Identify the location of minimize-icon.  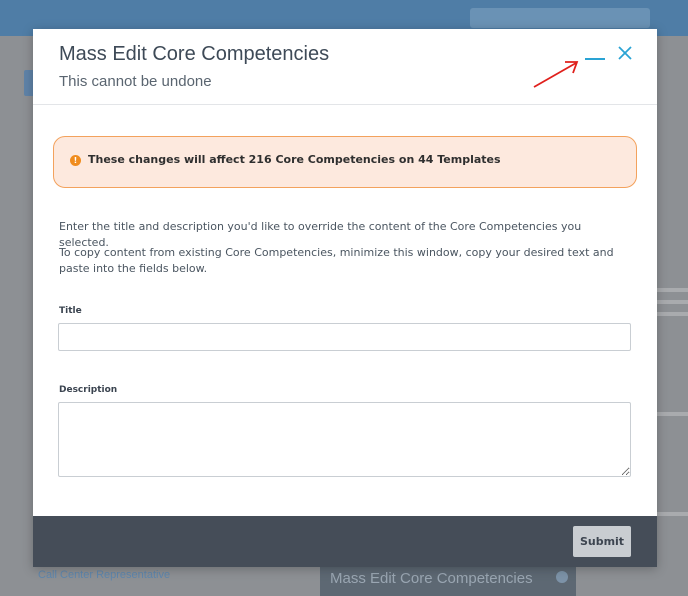
(595, 59).